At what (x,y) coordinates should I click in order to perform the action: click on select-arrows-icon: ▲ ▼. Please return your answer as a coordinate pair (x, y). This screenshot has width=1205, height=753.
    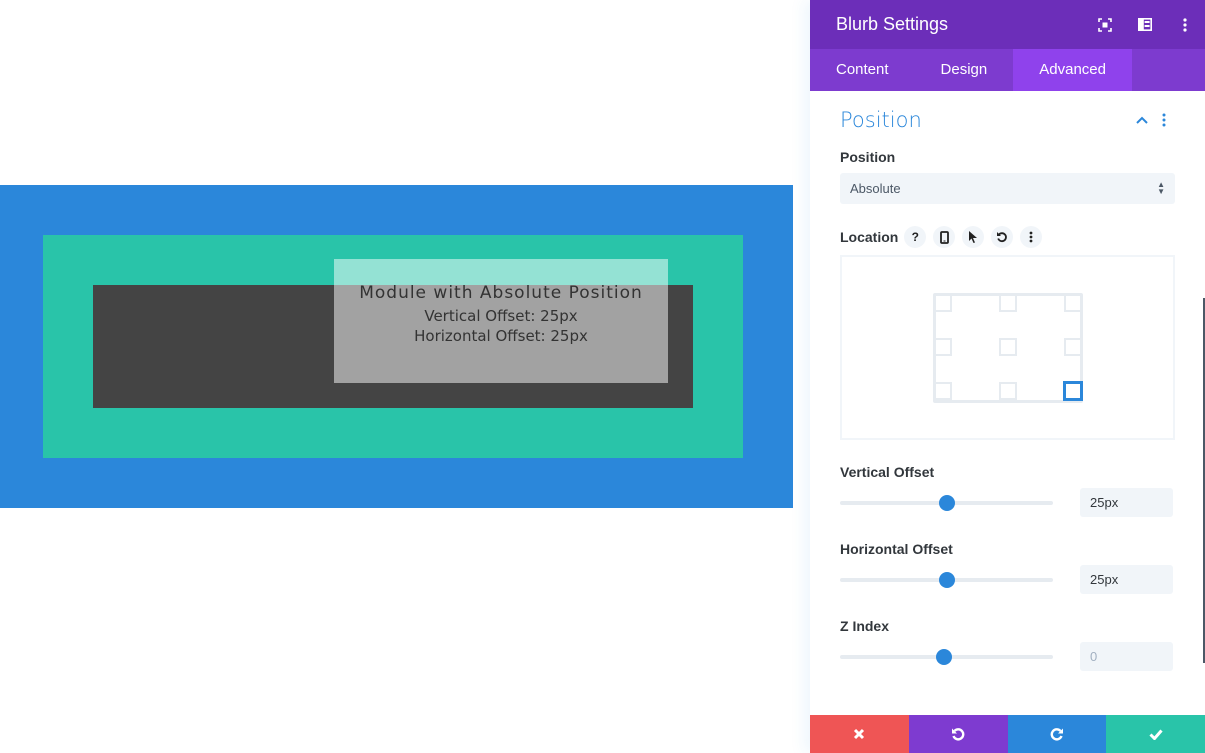
    Looking at the image, I should click on (1161, 188).